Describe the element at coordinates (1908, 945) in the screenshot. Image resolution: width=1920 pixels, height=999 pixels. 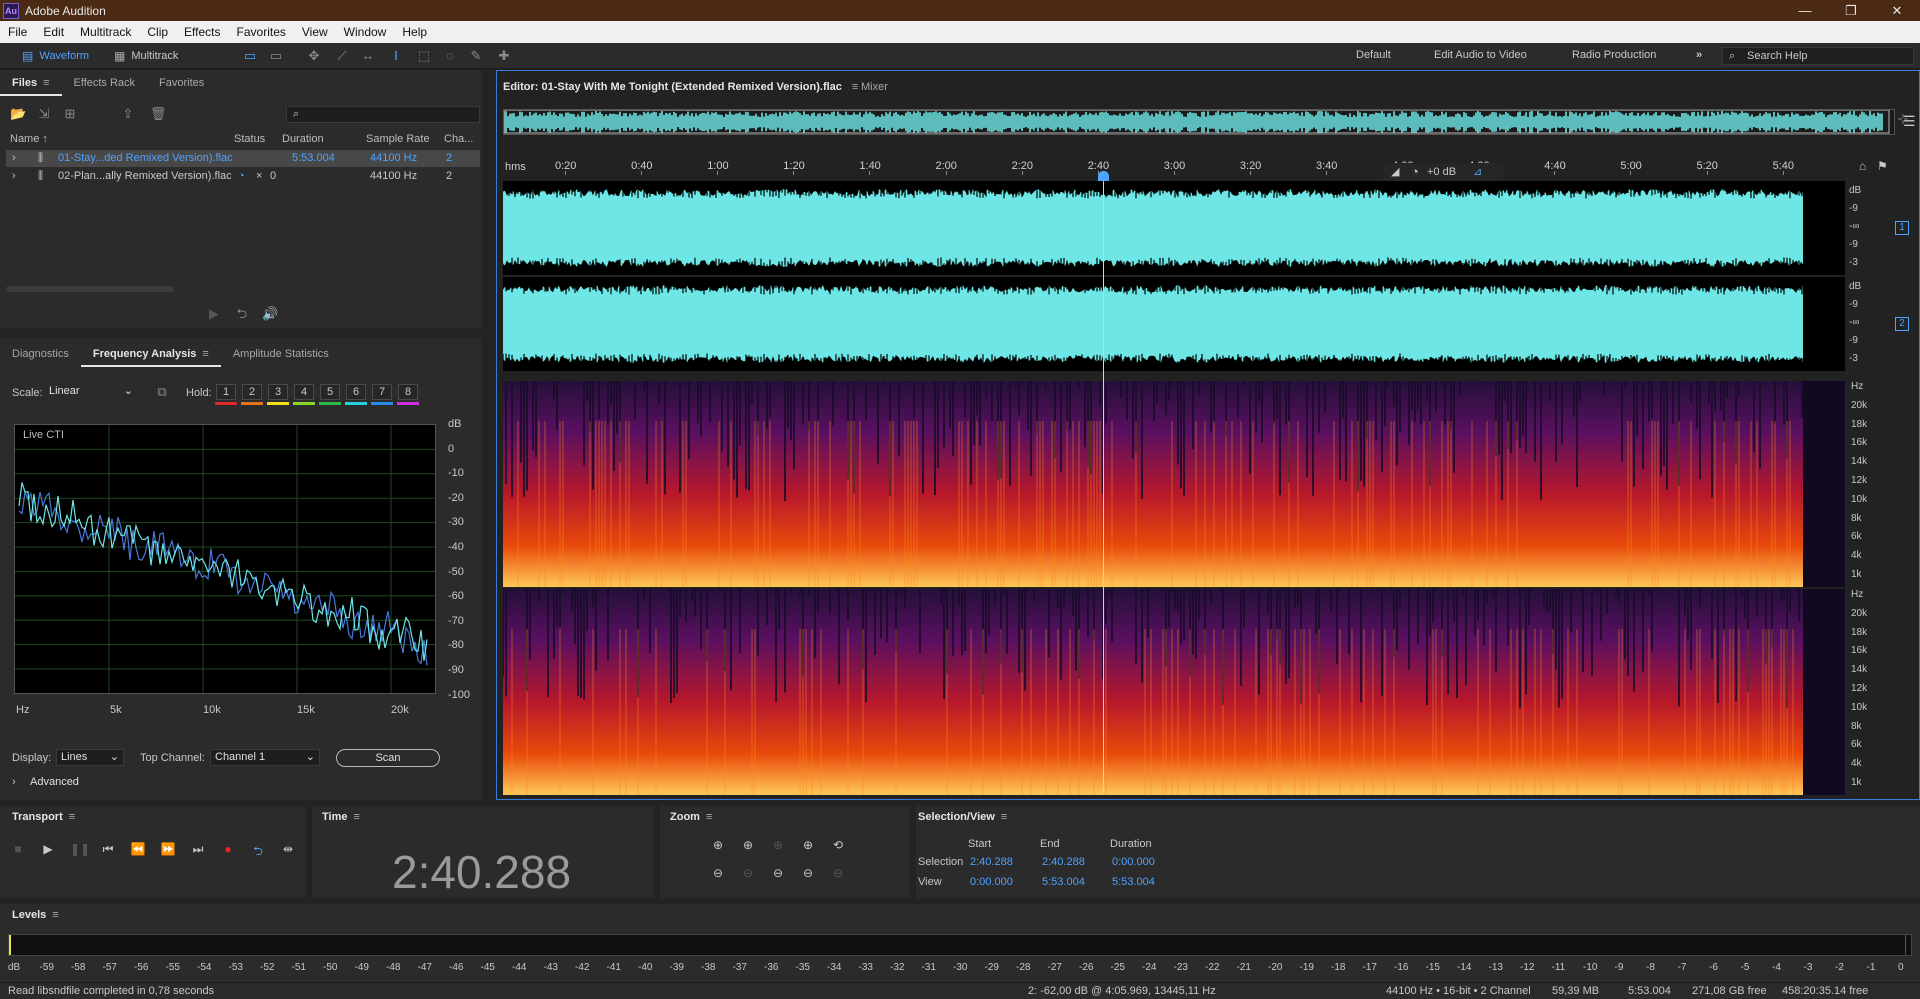
I see `clip-indicator` at that location.